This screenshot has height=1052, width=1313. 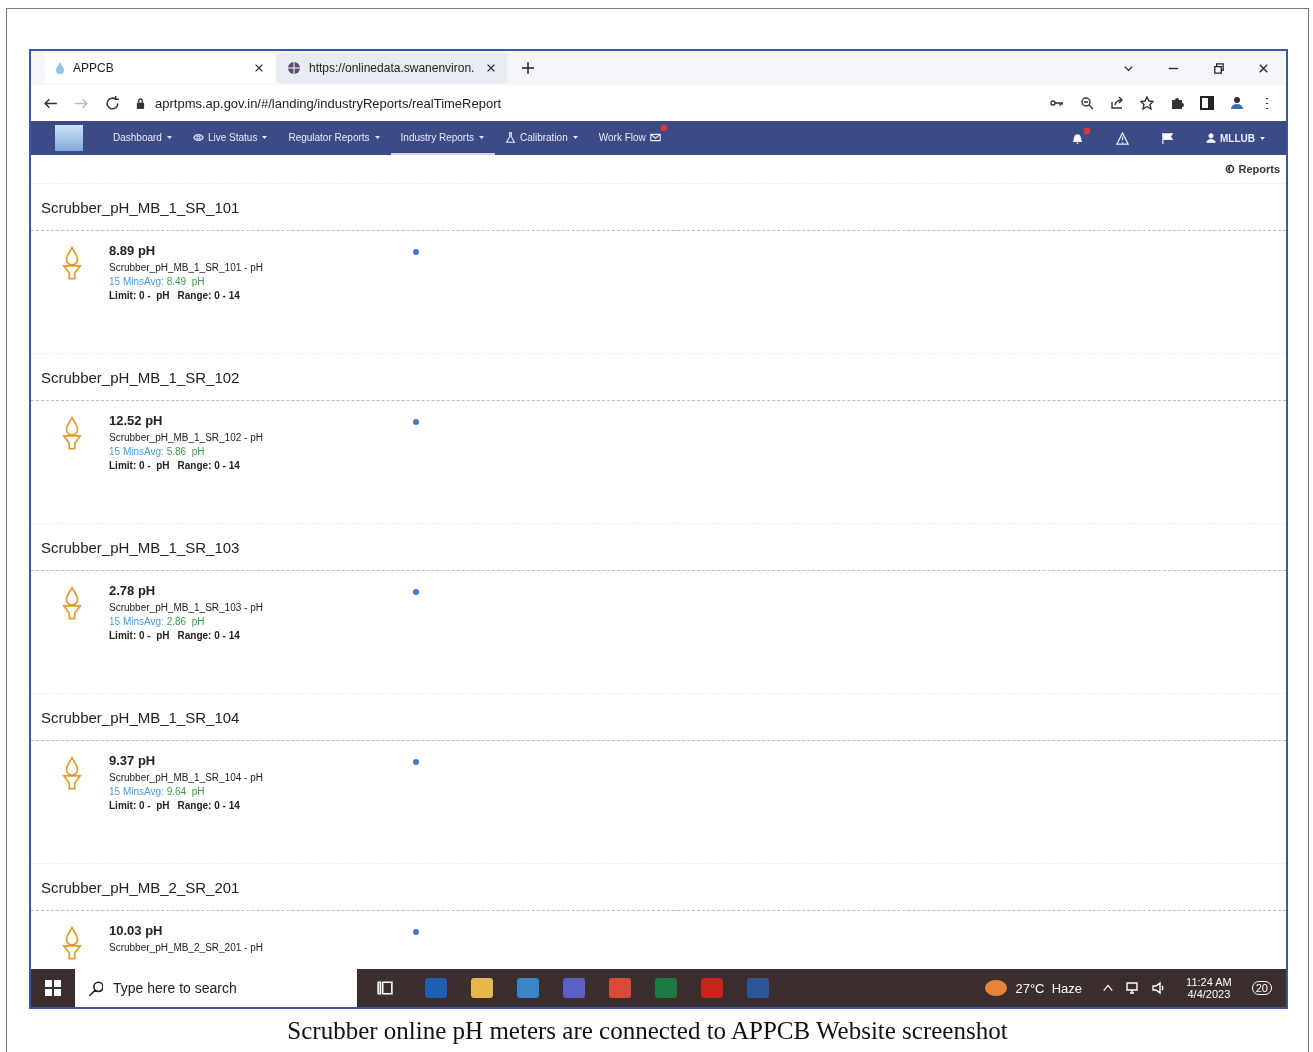 What do you see at coordinates (528, 68) in the screenshot?
I see `new-tab-icon` at bounding box center [528, 68].